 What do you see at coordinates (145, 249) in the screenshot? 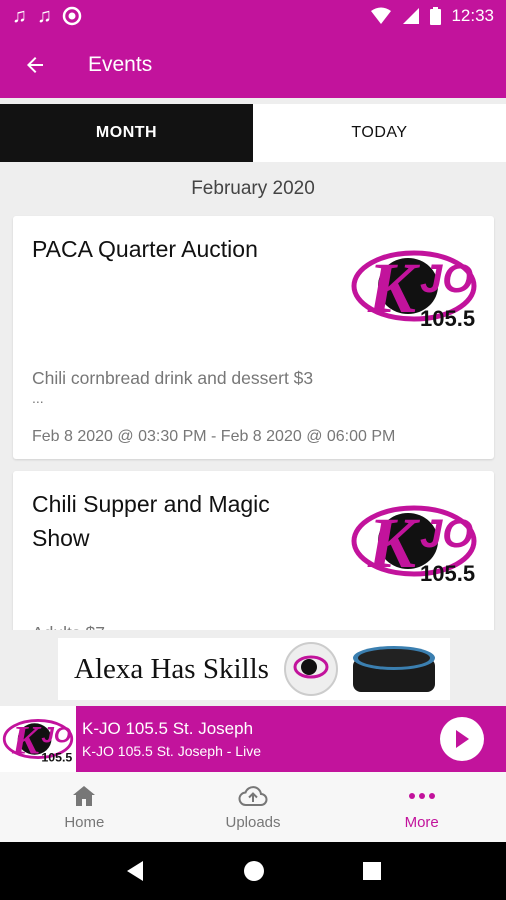
I see `event-title: PACA Quarter Auction` at bounding box center [145, 249].